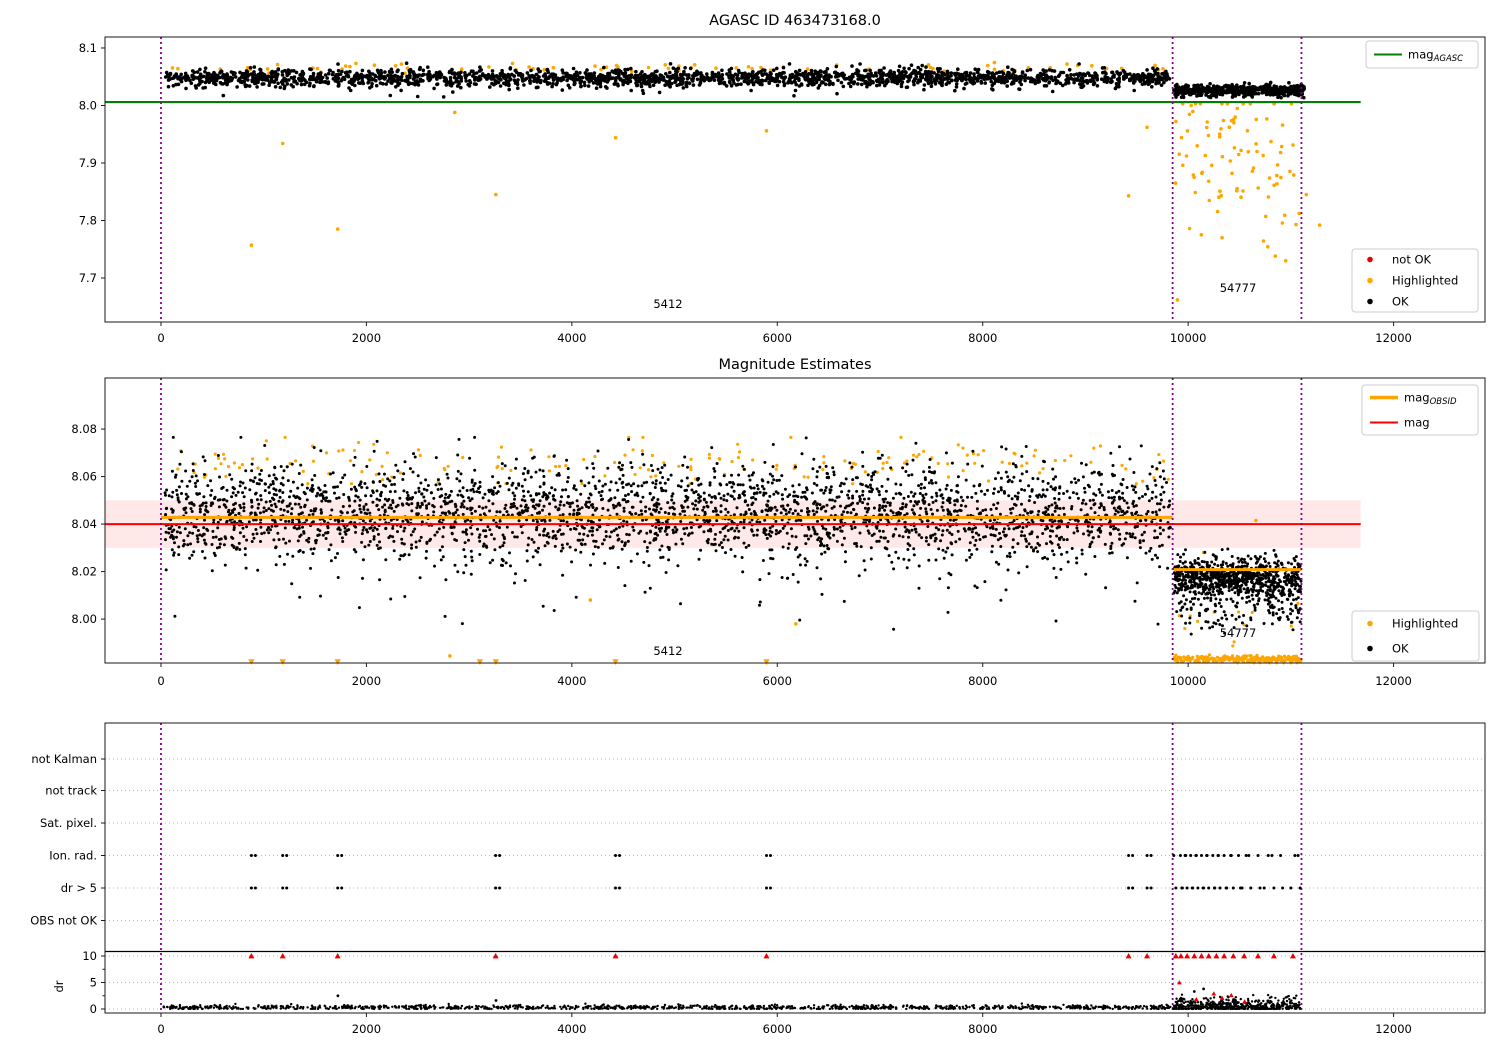 This screenshot has height=1050, width=1500. Describe the element at coordinates (88, 105) in the screenshot. I see `y-tick-label: 8.0` at that location.